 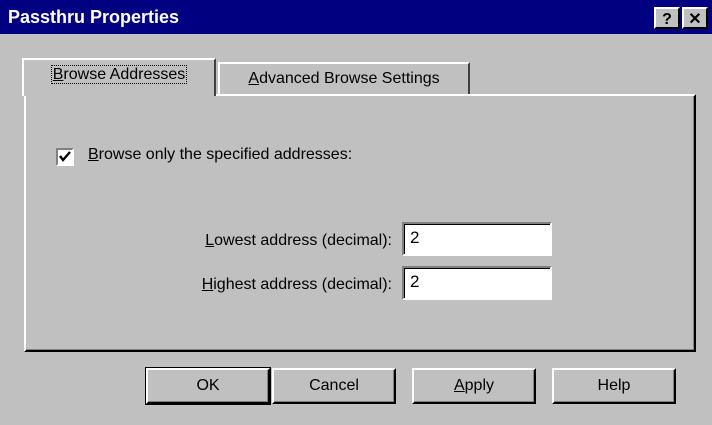 I want to click on highest-address-label: Highest address (decimal):, so click(x=296, y=284).